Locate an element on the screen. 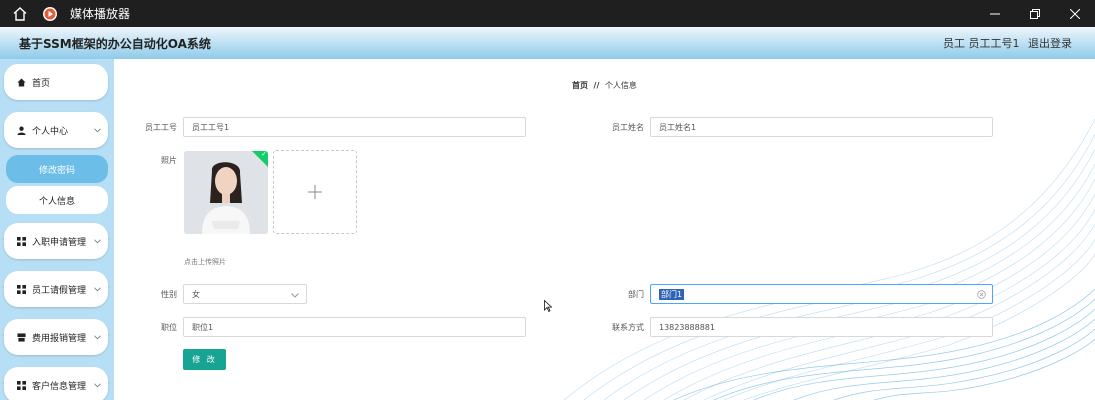 The height and width of the screenshot is (400, 1095). restore-icon is located at coordinates (1035, 13).